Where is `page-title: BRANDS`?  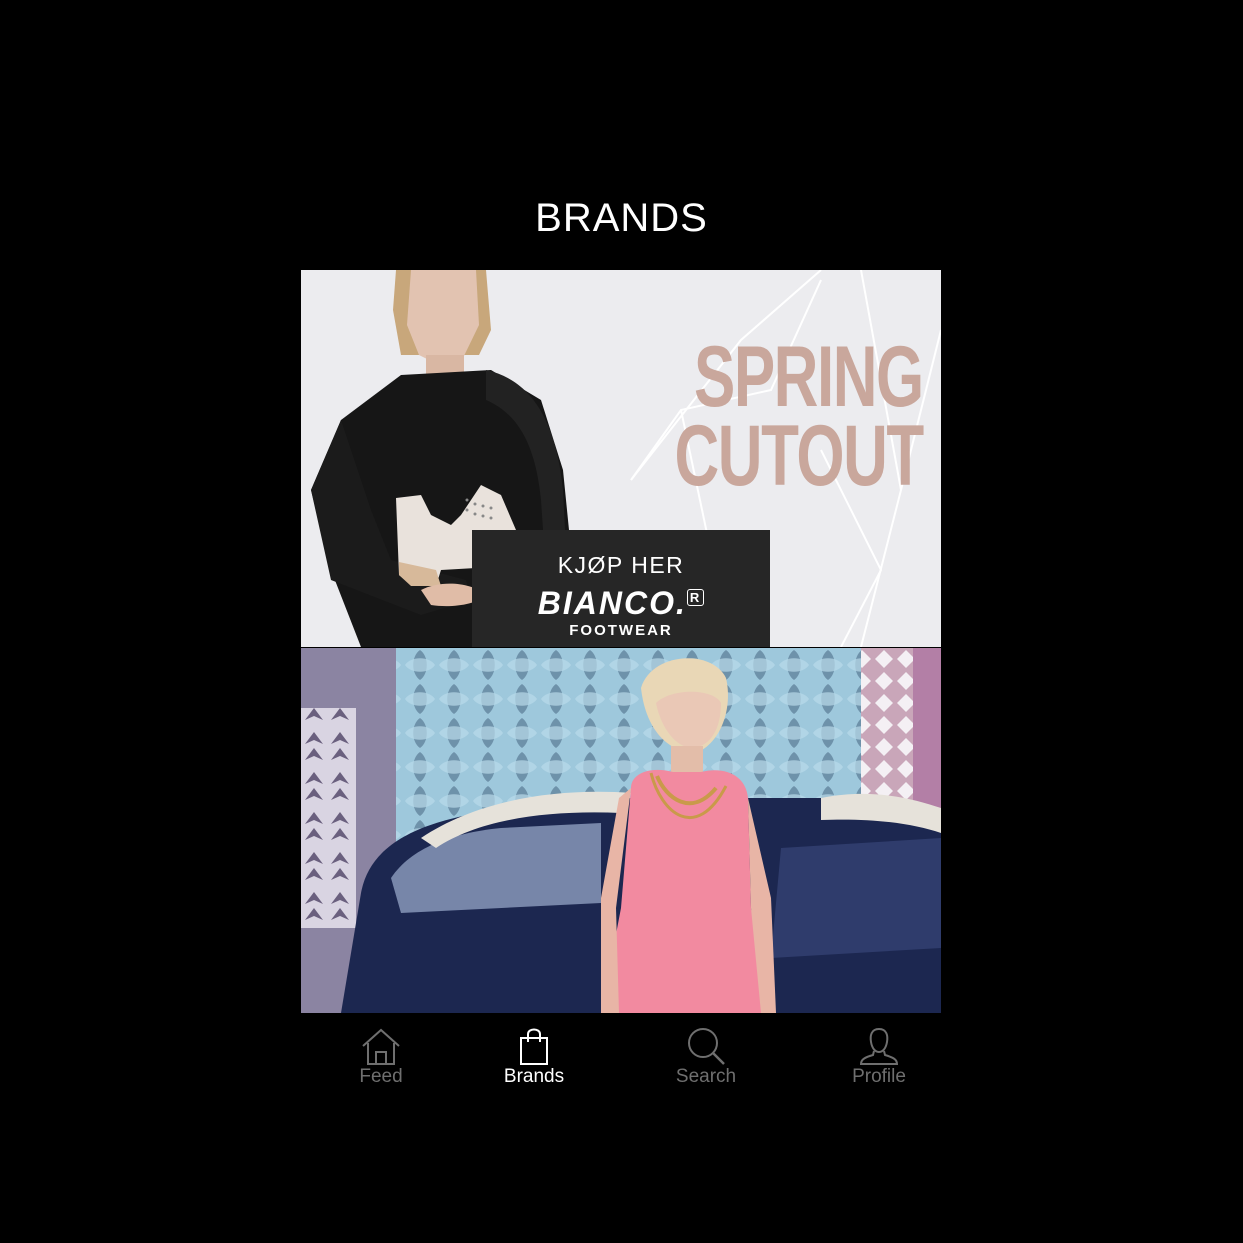
page-title: BRANDS is located at coordinates (621, 218).